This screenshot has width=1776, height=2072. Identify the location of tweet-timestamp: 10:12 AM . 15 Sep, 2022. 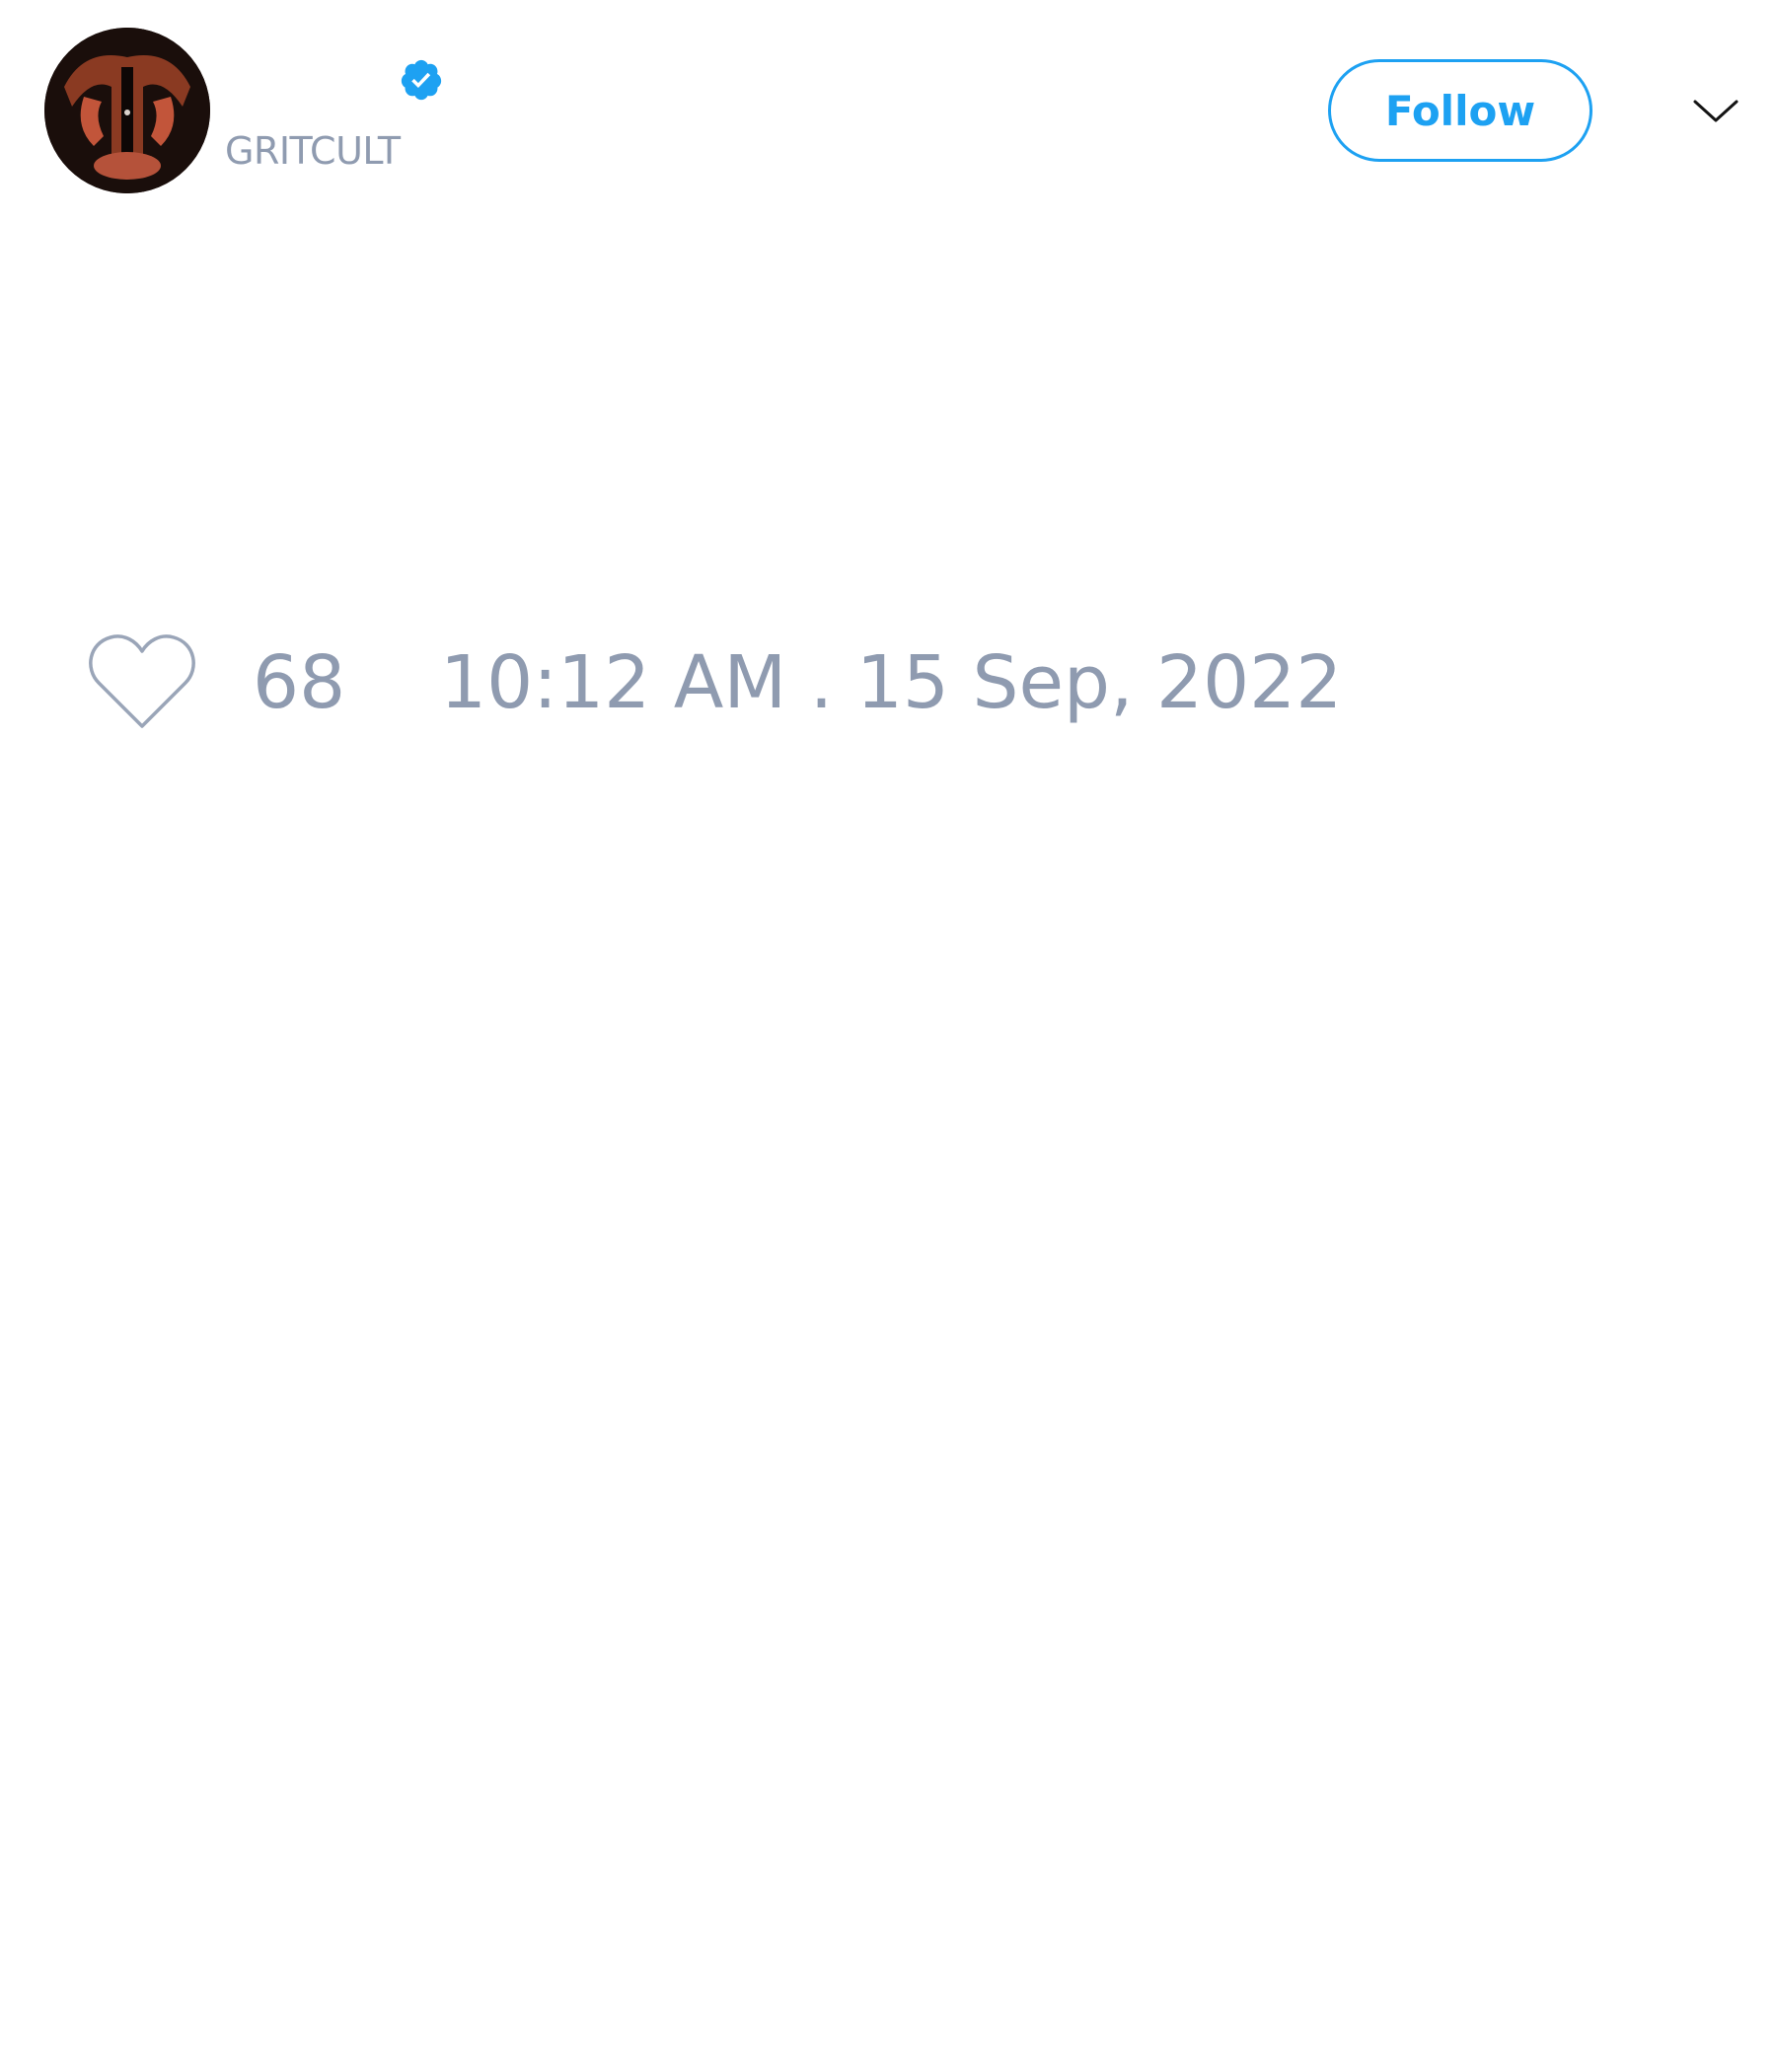
(891, 683).